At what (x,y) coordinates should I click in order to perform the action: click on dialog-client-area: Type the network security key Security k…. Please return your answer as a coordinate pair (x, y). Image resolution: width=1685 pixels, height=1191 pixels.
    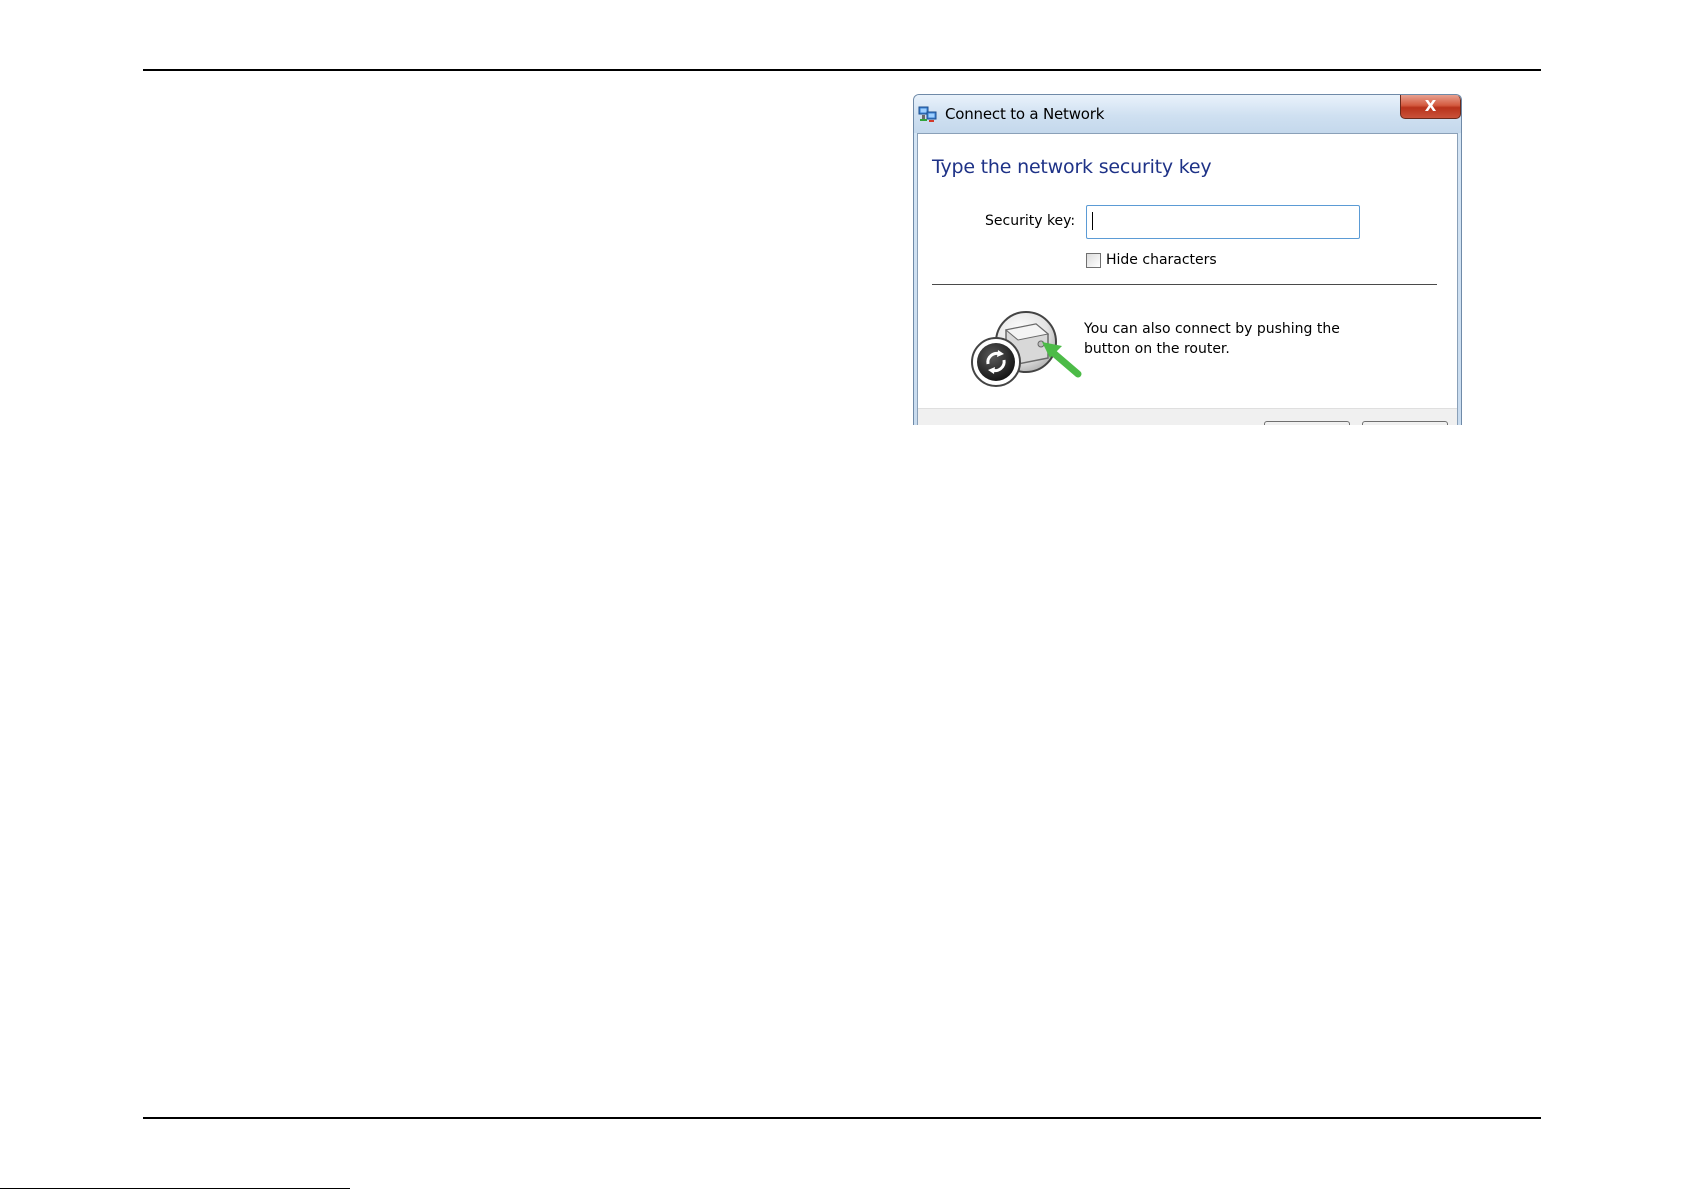
    Looking at the image, I should click on (1187, 279).